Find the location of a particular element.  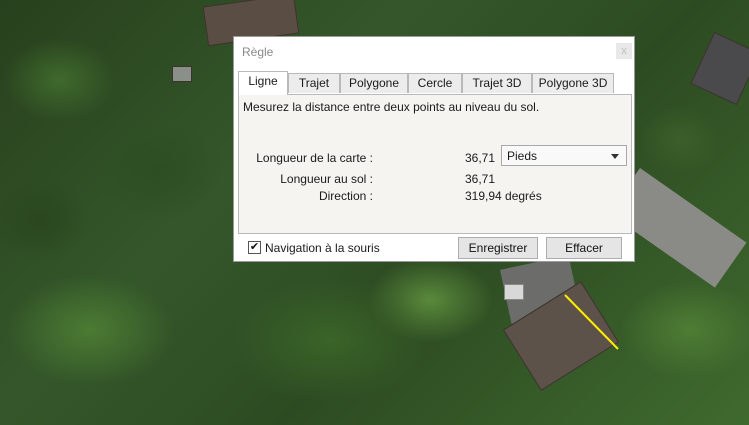

tab-trajet-3d: Trajet 3D is located at coordinates (497, 83).